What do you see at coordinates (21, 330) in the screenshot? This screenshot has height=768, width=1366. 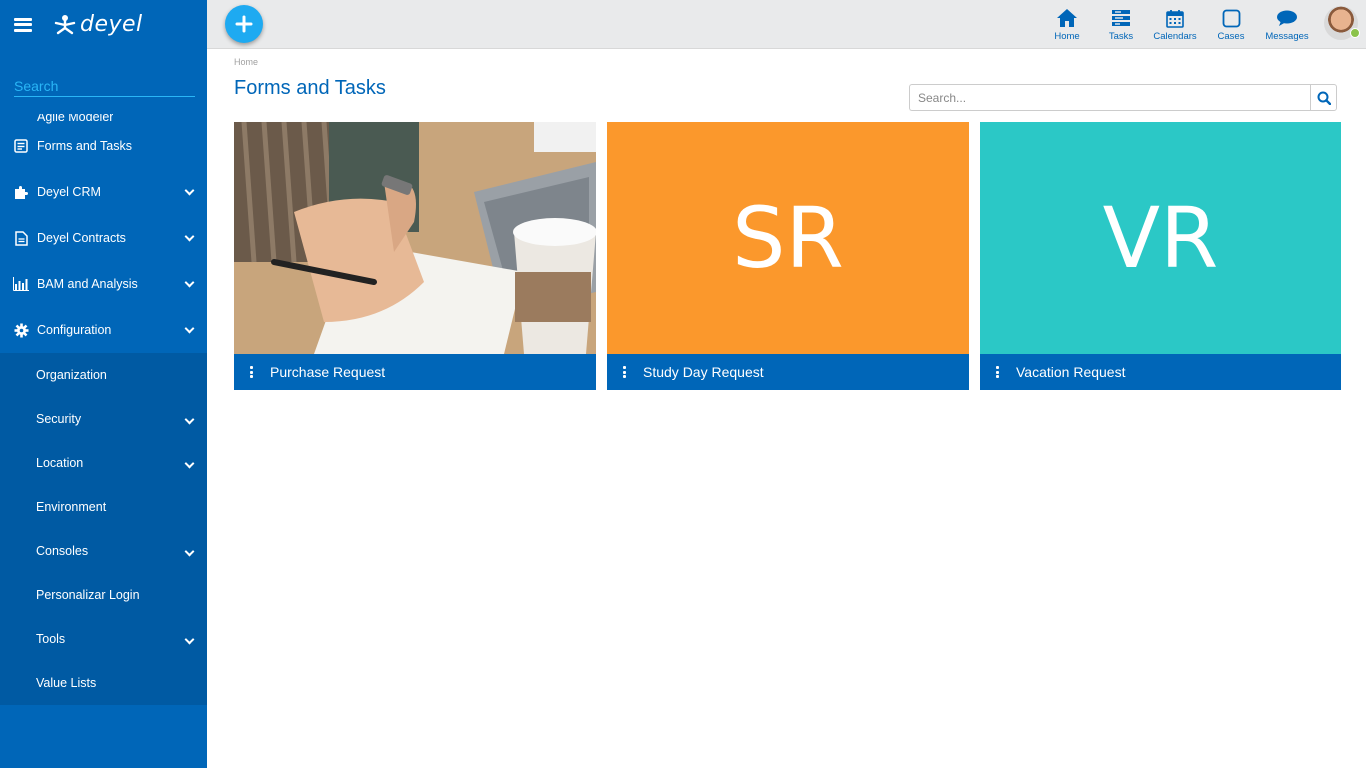 I see `gear-icon` at bounding box center [21, 330].